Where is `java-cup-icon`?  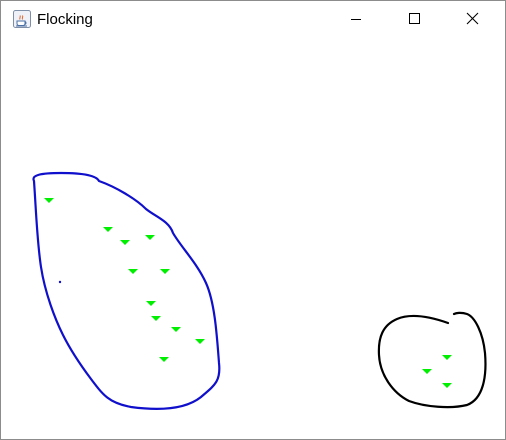 java-cup-icon is located at coordinates (22, 19).